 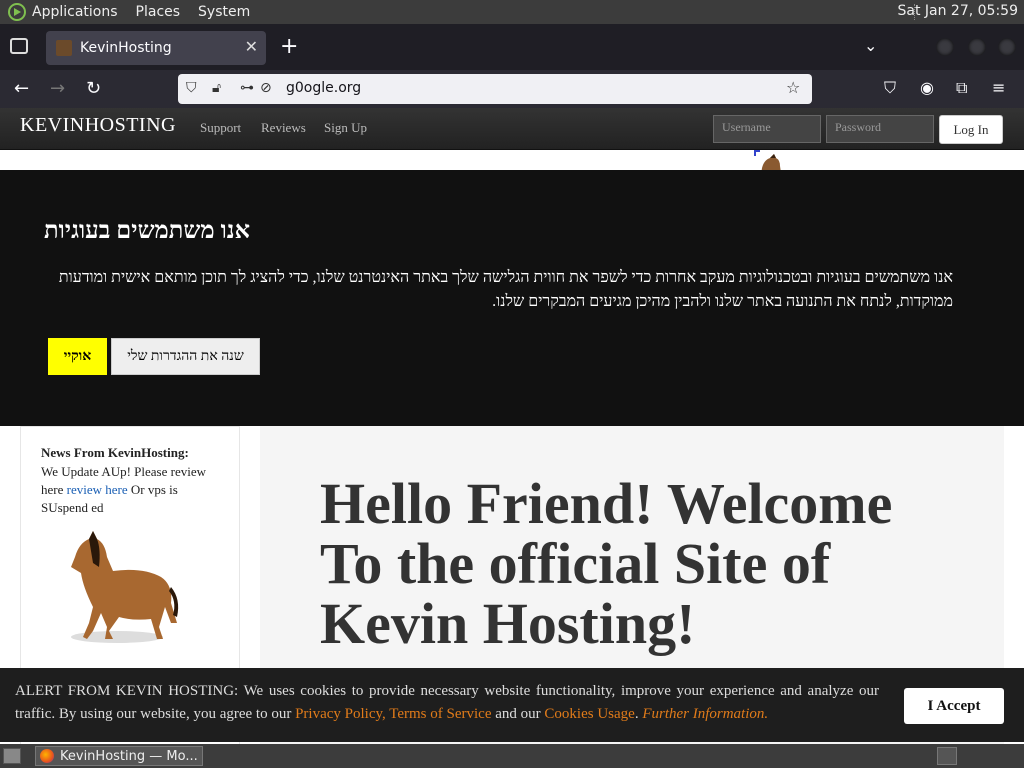 What do you see at coordinates (125, 587) in the screenshot?
I see `horse-image` at bounding box center [125, 587].